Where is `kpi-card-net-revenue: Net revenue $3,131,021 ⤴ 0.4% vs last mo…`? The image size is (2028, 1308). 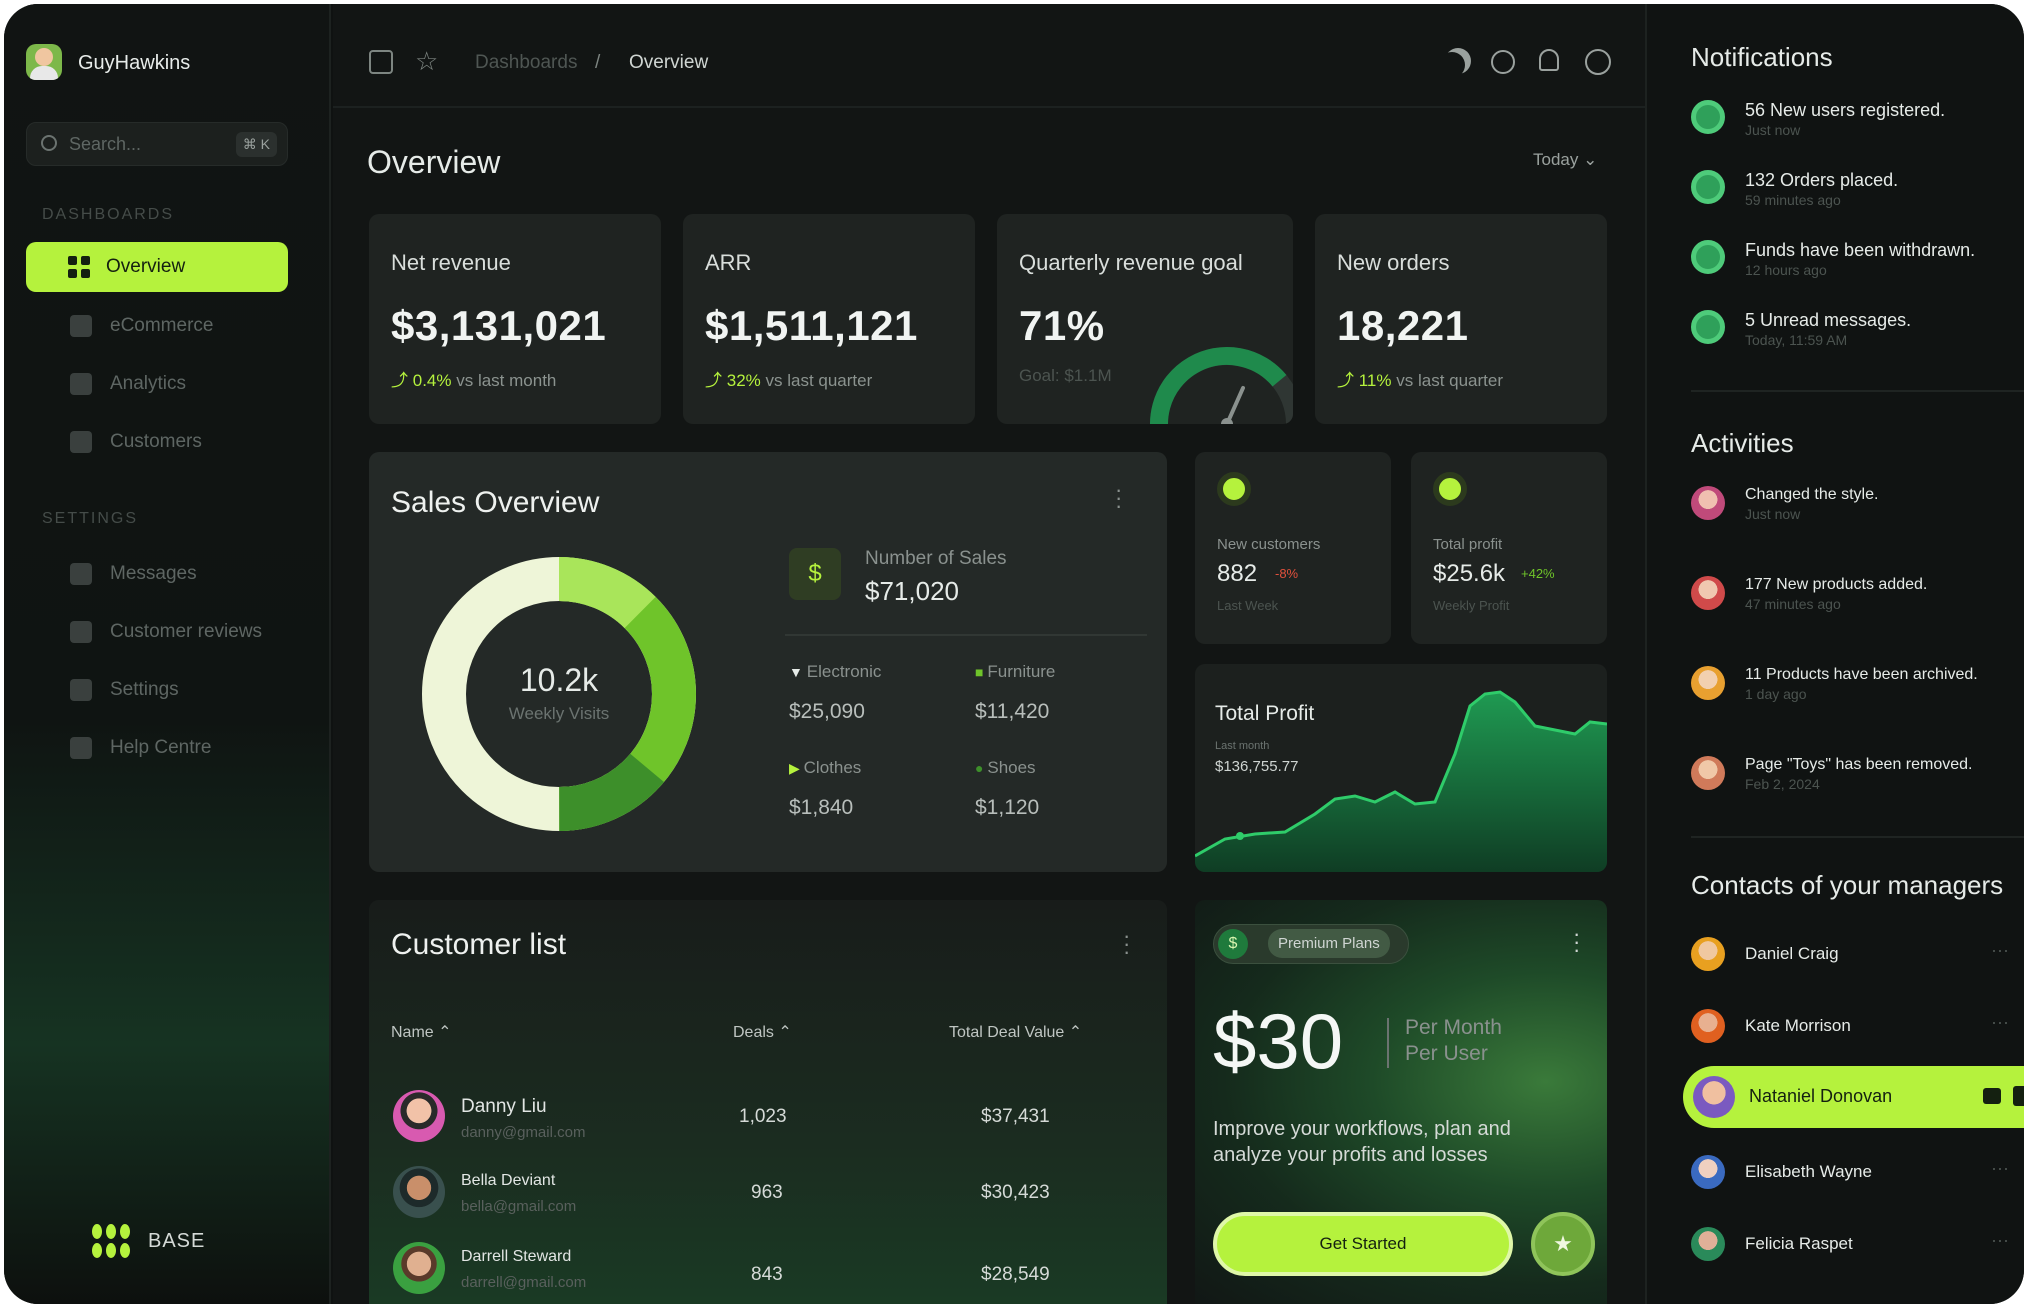
kpi-card-net-revenue: Net revenue $3,131,021 ⤴ 0.4% vs last mo… is located at coordinates (515, 319).